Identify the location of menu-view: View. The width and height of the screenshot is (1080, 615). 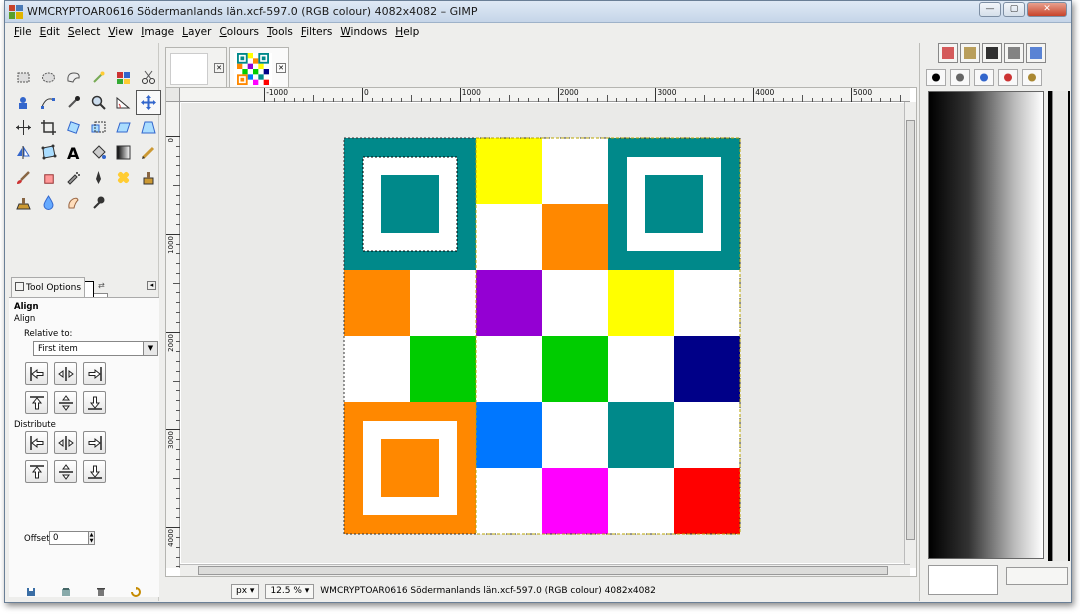
(121, 32).